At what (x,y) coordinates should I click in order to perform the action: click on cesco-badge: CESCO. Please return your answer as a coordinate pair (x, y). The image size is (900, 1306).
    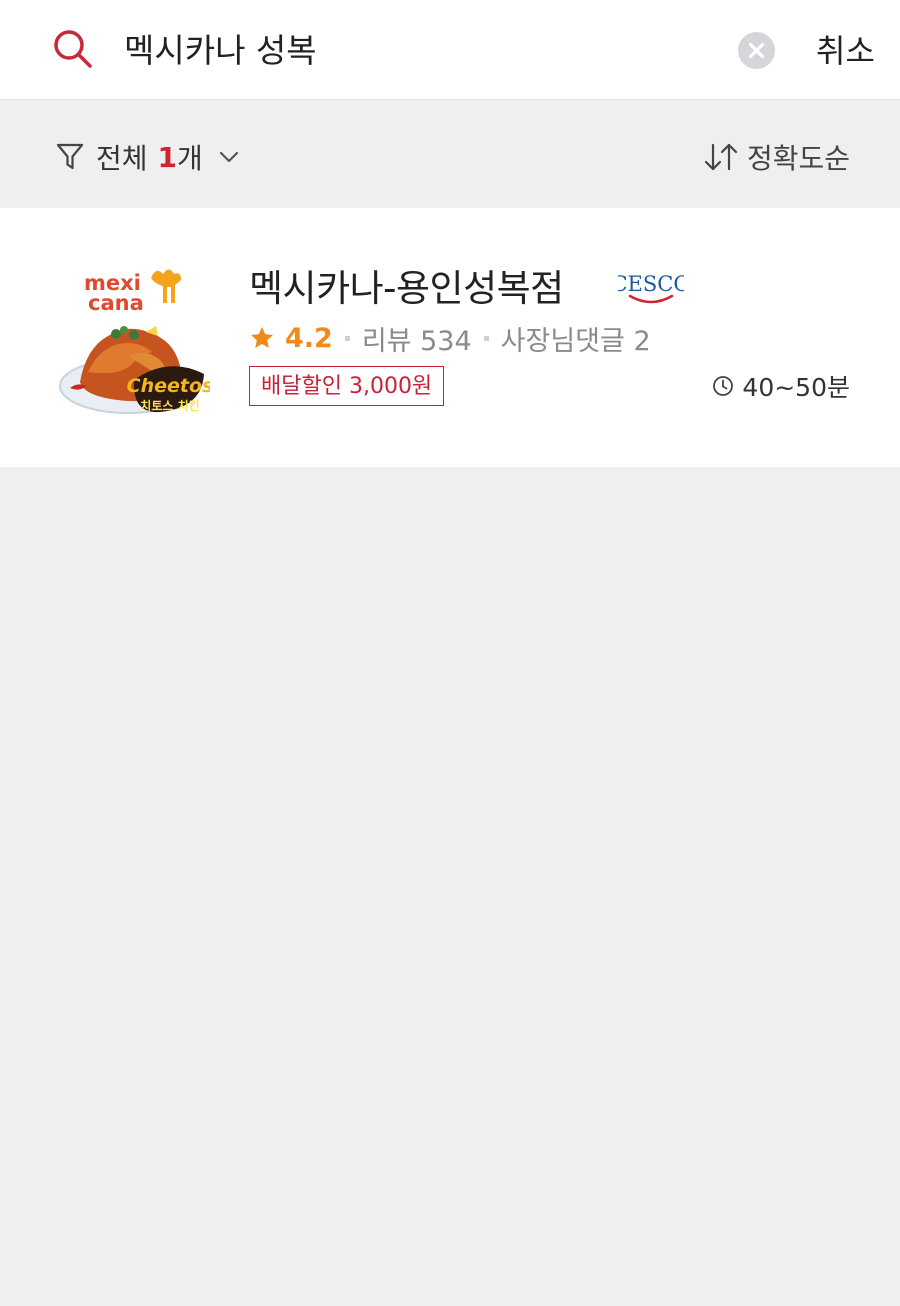
    Looking at the image, I should click on (651, 288).